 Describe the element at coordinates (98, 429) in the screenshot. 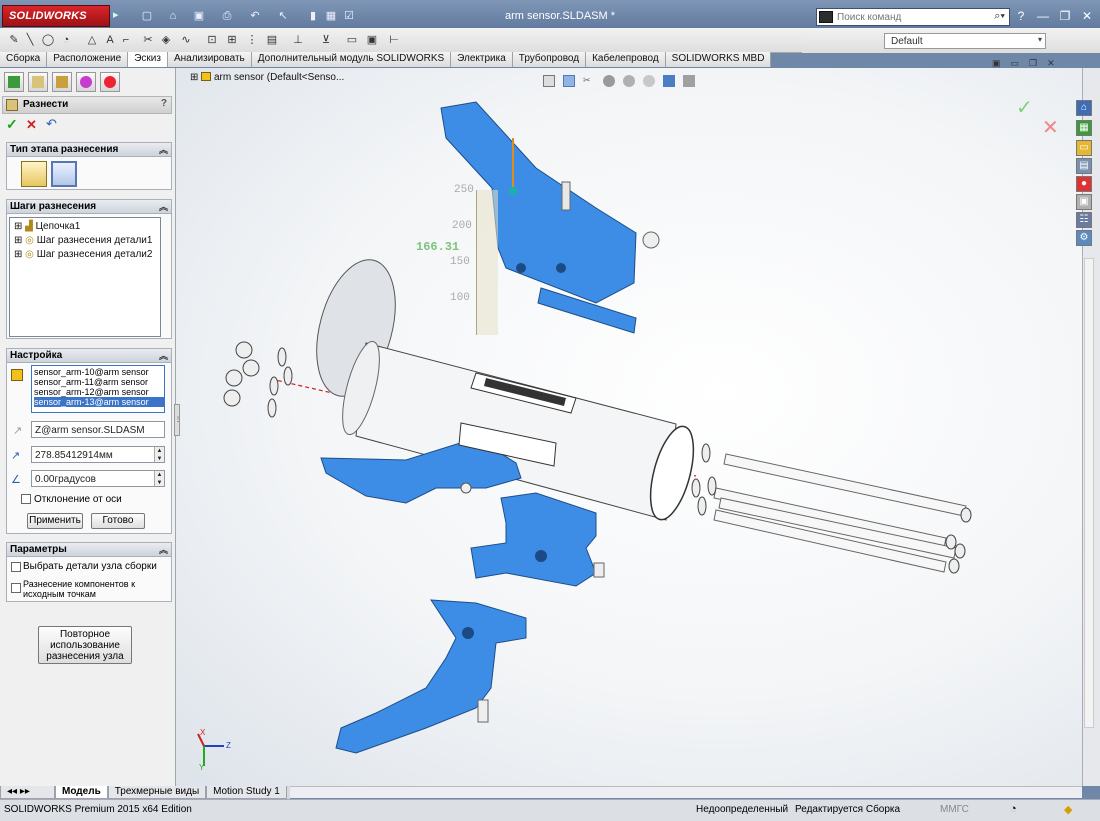

I see `direction-field: Z@arm sensor.SLDASM` at that location.